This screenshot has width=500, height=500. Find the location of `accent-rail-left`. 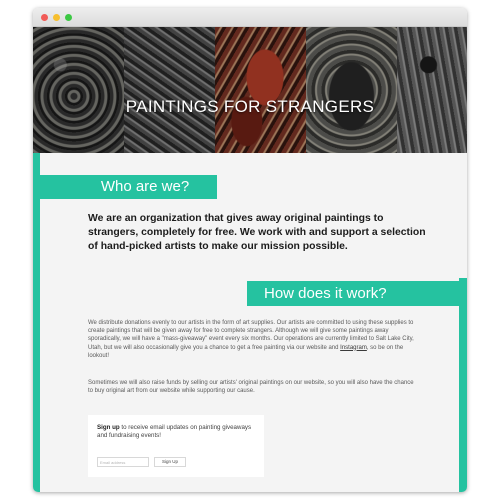

accent-rail-left is located at coordinates (36, 322).